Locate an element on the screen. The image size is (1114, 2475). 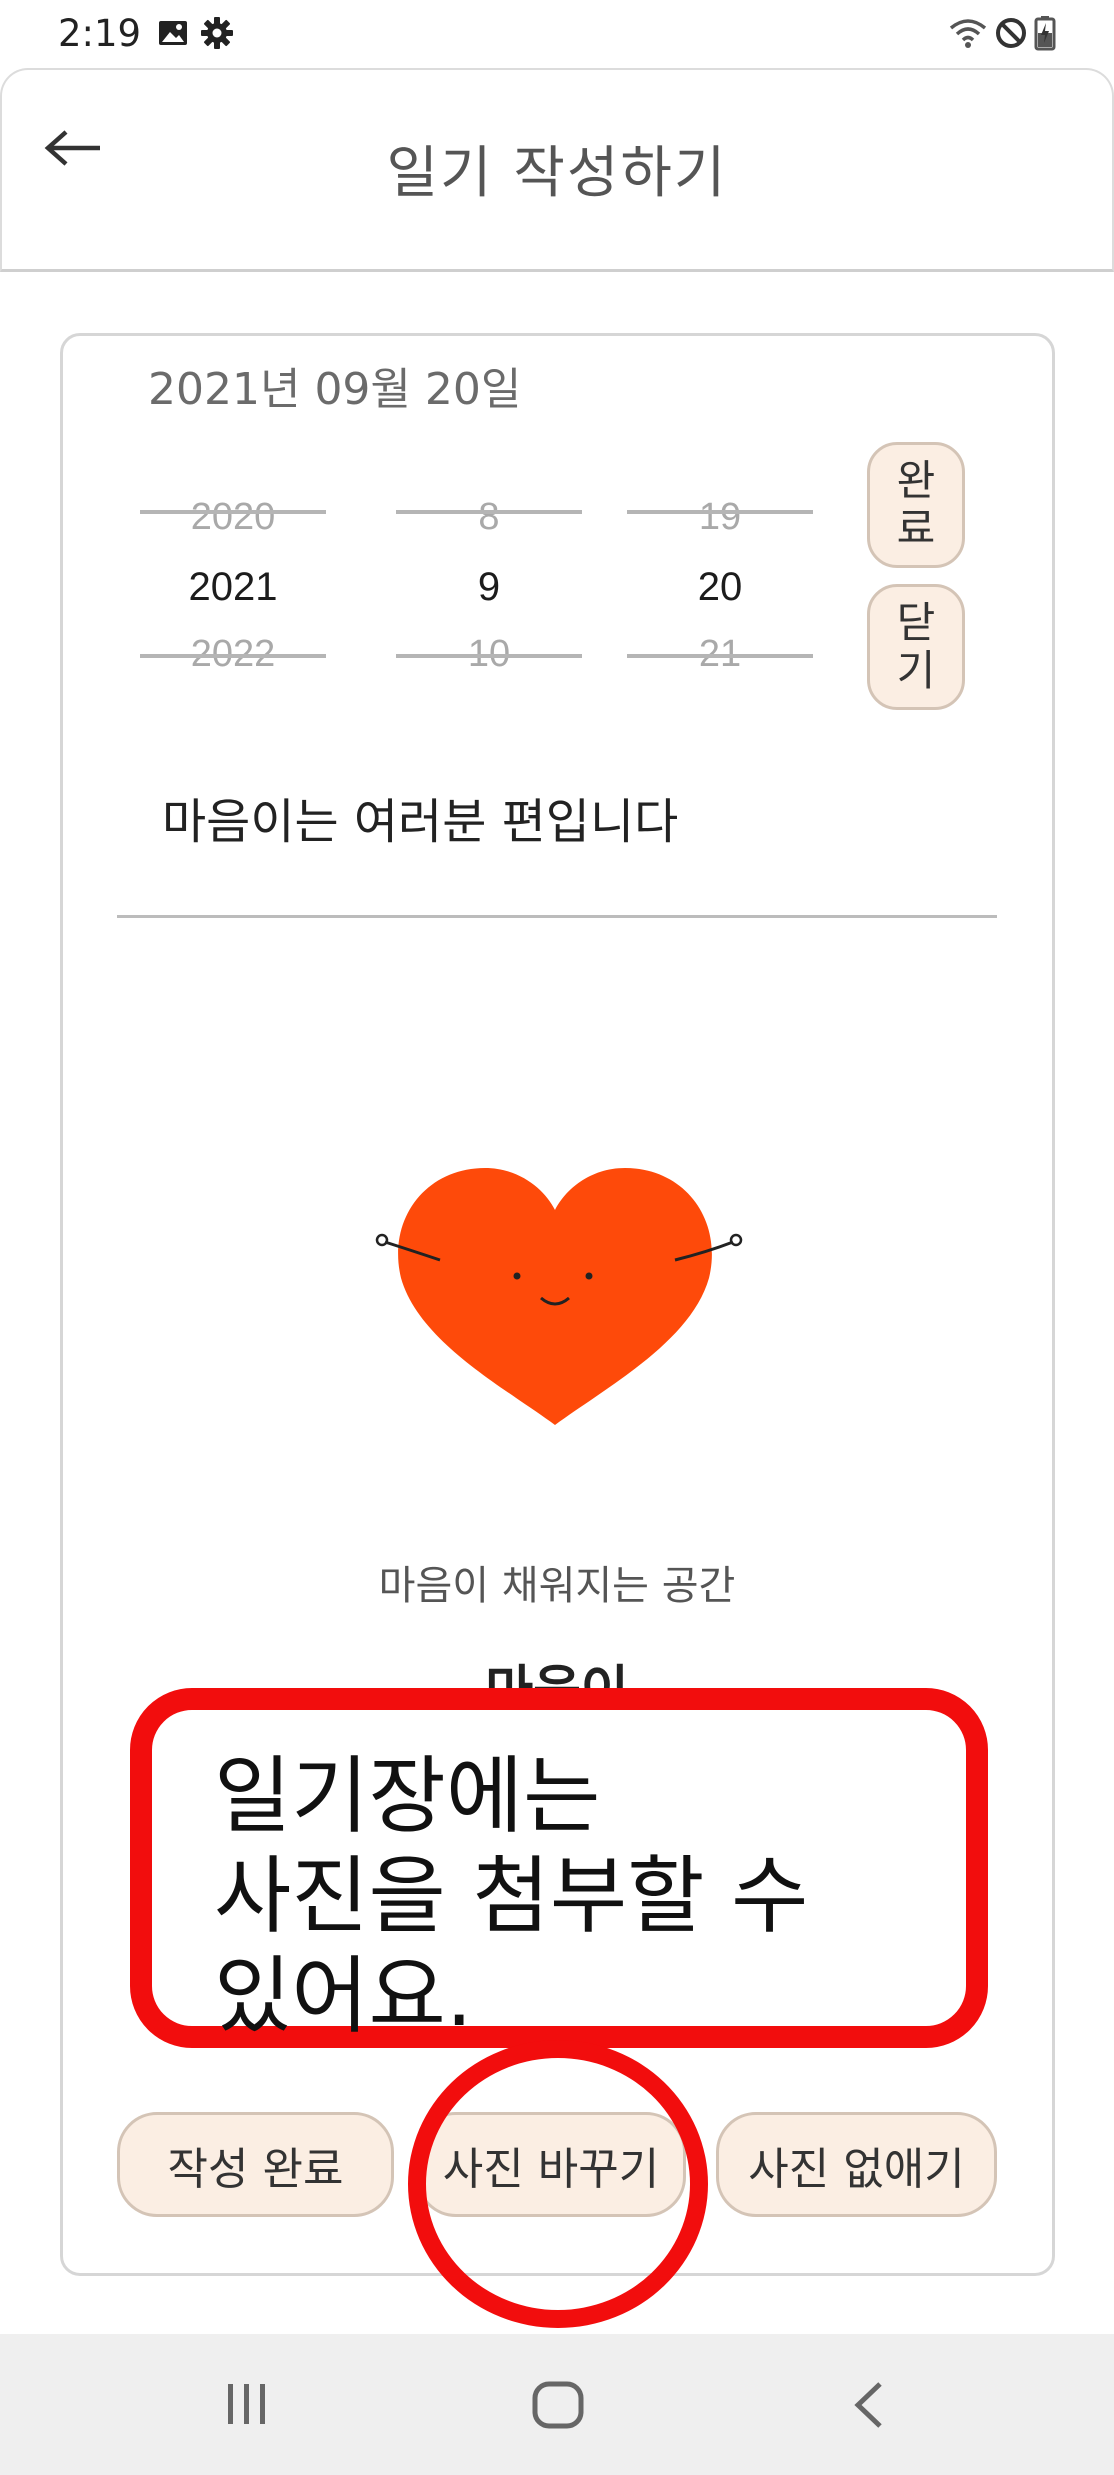
status-time: 2:19 is located at coordinates (100, 33).